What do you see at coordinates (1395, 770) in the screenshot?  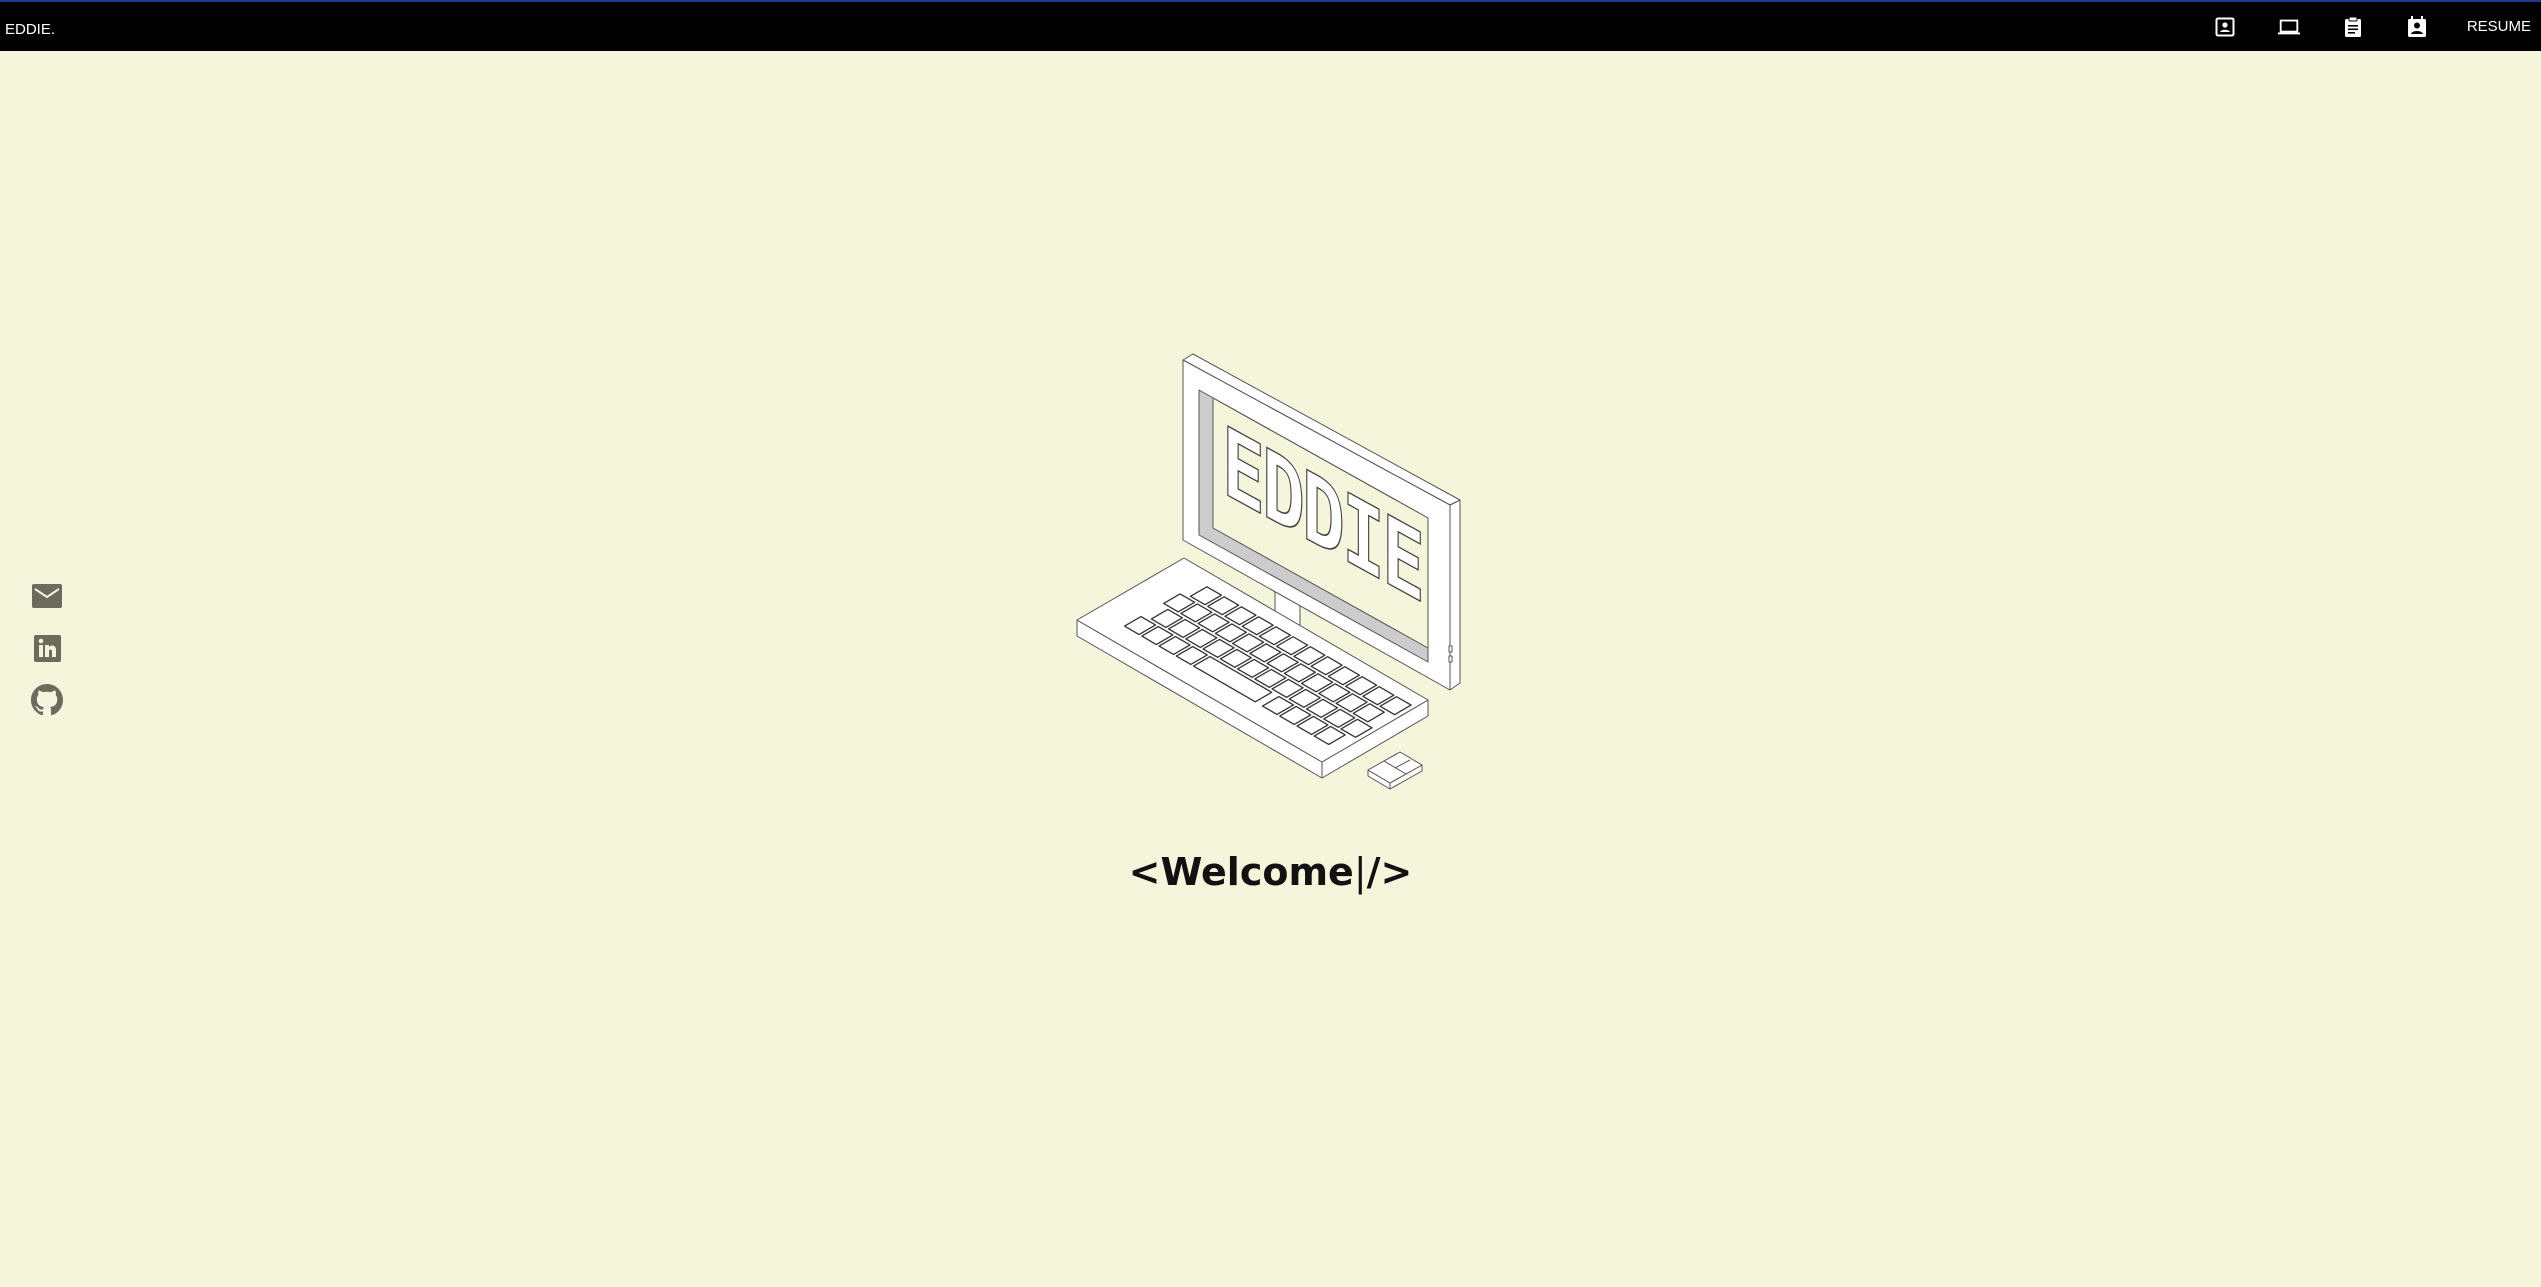 I see `mouse` at bounding box center [1395, 770].